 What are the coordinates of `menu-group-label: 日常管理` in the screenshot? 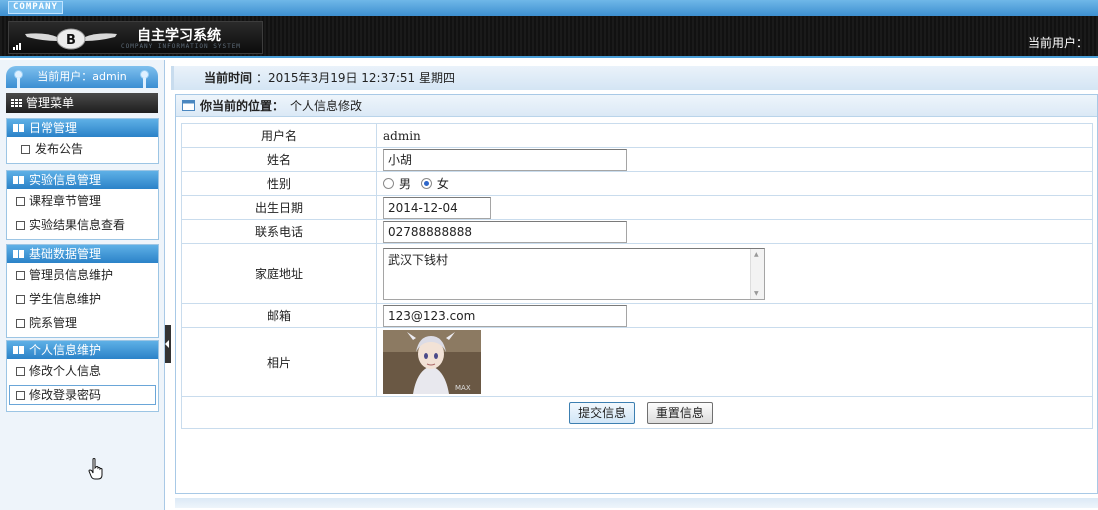 It's located at (53, 128).